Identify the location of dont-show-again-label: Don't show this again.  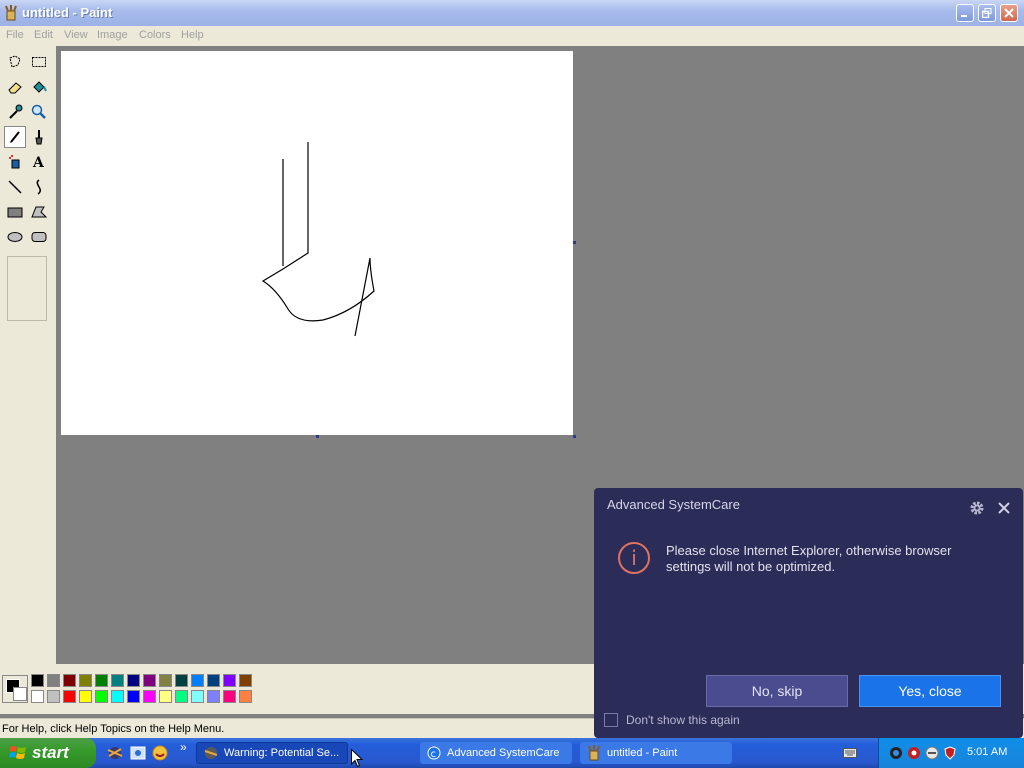
(683, 720).